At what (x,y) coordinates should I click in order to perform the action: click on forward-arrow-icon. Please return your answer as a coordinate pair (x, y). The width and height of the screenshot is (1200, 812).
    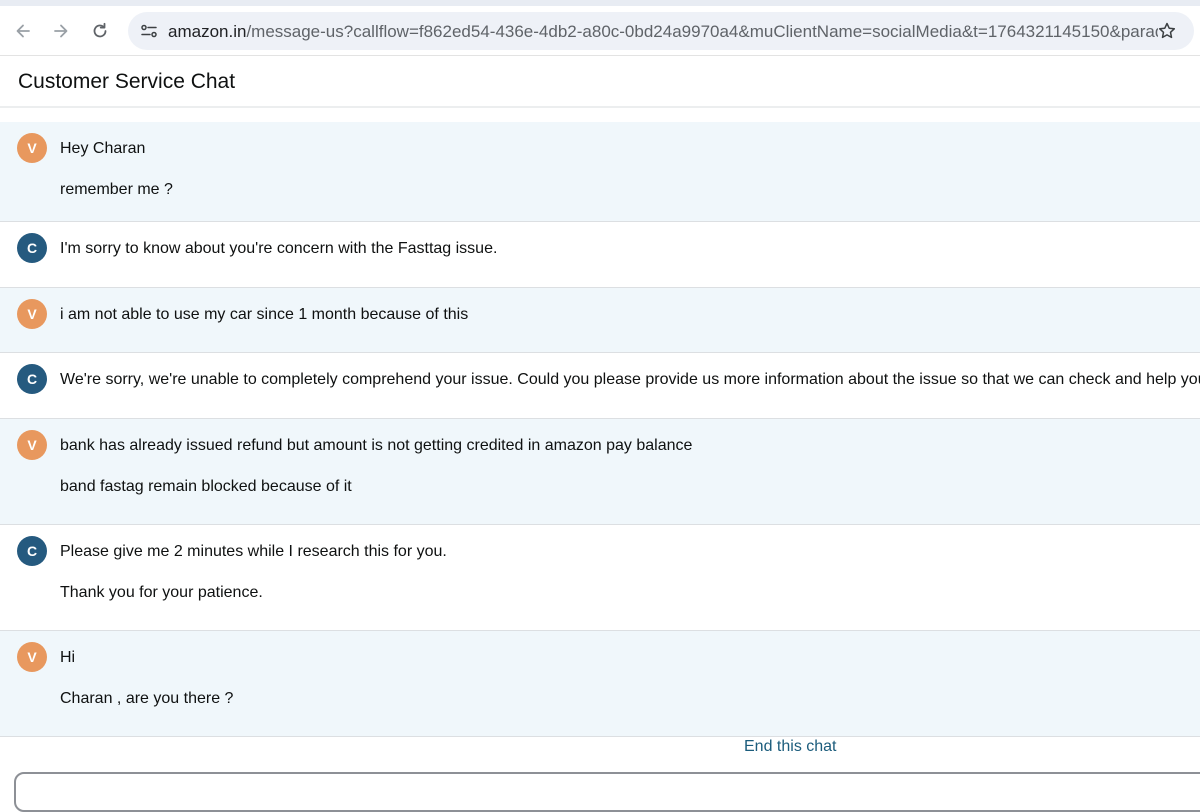
    Looking at the image, I should click on (61, 31).